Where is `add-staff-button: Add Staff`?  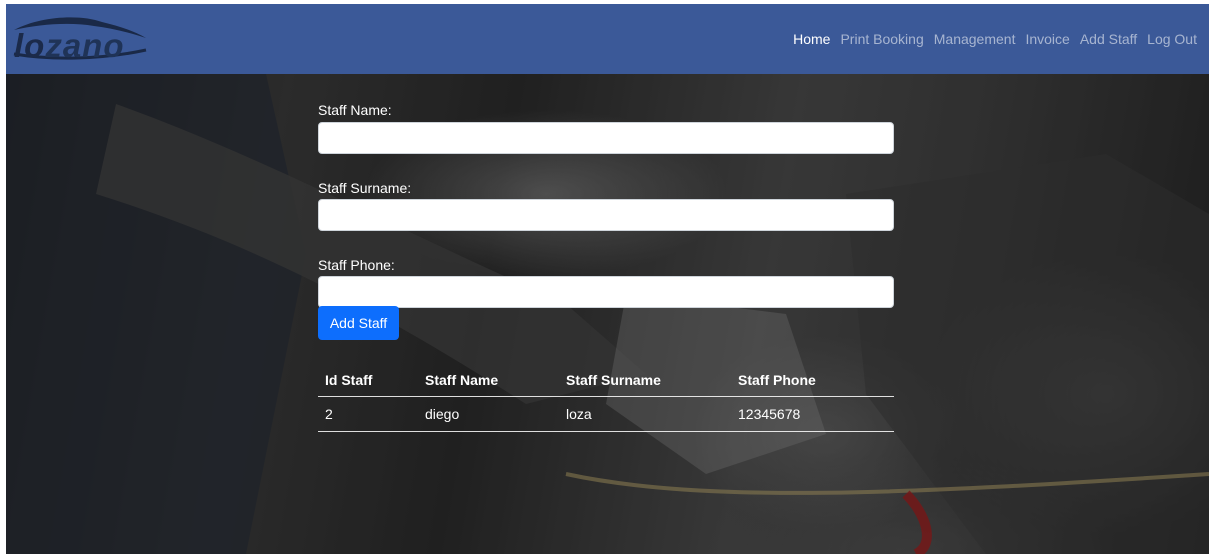
add-staff-button: Add Staff is located at coordinates (358, 323).